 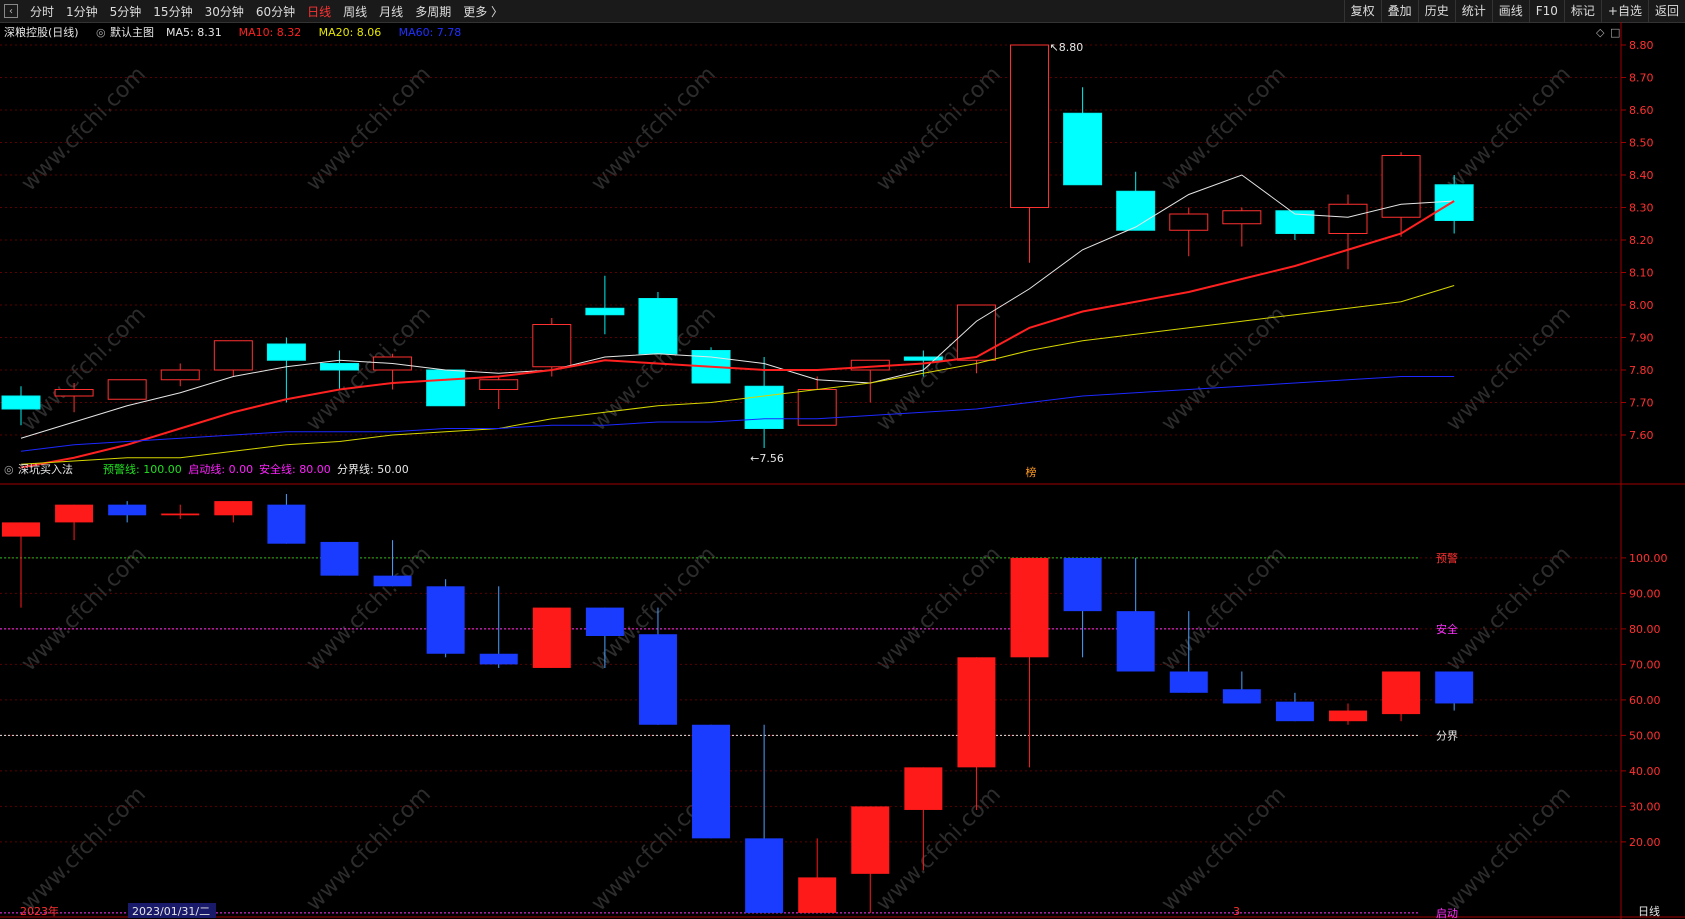 I want to click on timeframe-tab-2: 5分钟, so click(x=126, y=11).